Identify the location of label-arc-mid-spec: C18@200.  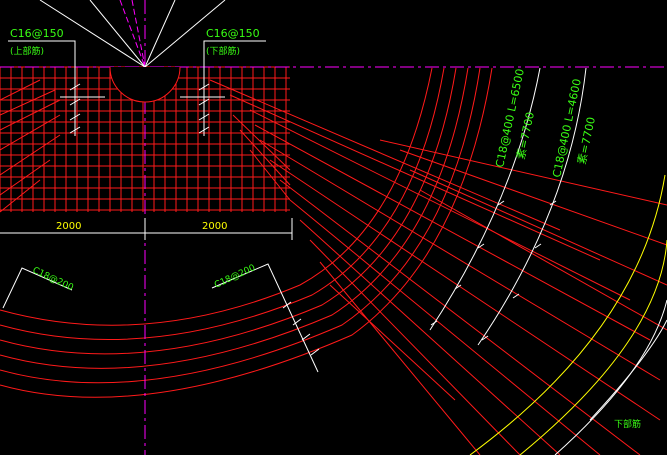
(235, 277).